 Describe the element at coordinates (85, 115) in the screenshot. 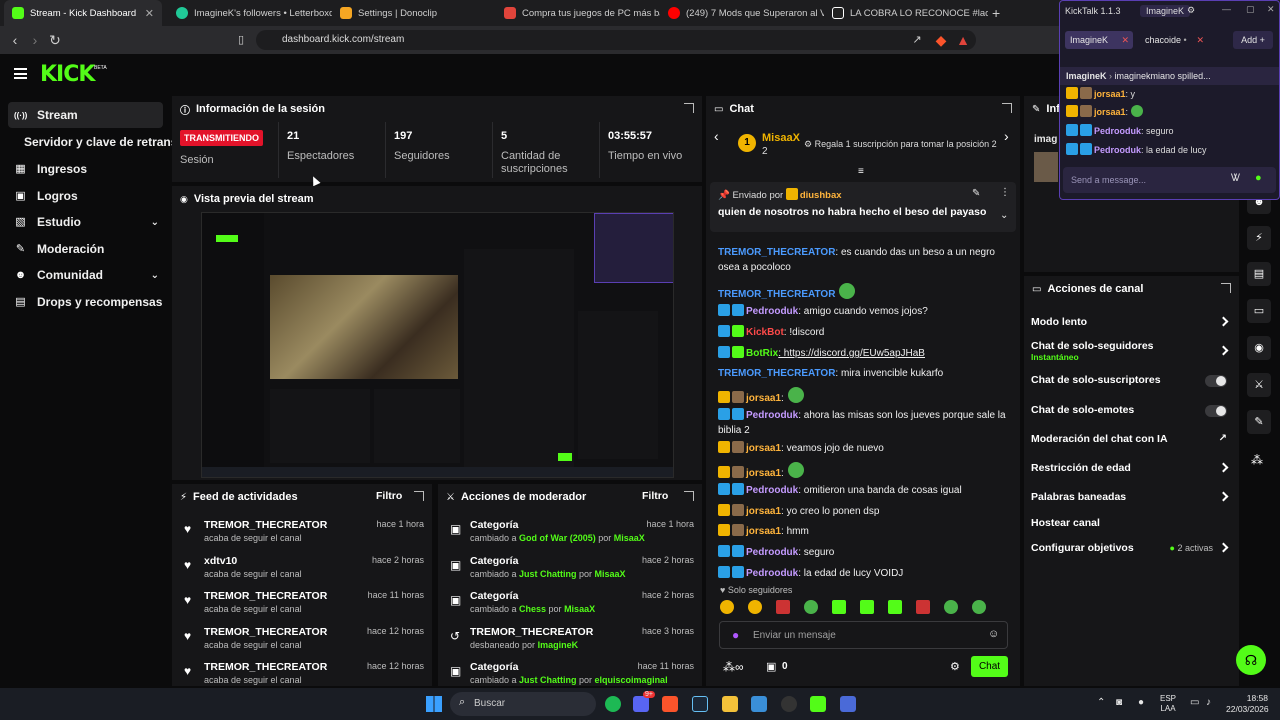

I see `sidebar-item-stream: ((·)) Stream` at that location.